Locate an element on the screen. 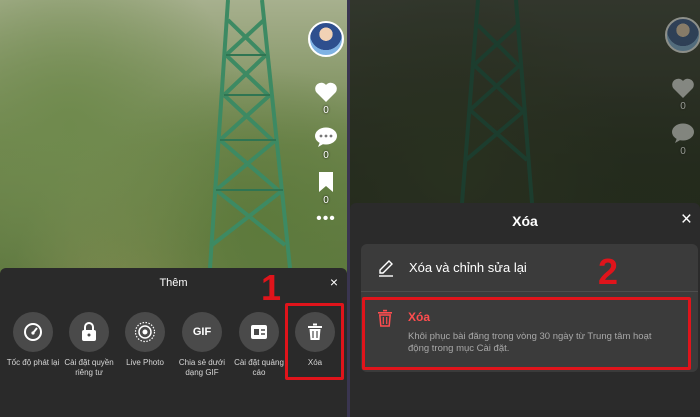 Image resolution: width=700 pixels, height=417 pixels. step-number-2: 2 is located at coordinates (608, 271).